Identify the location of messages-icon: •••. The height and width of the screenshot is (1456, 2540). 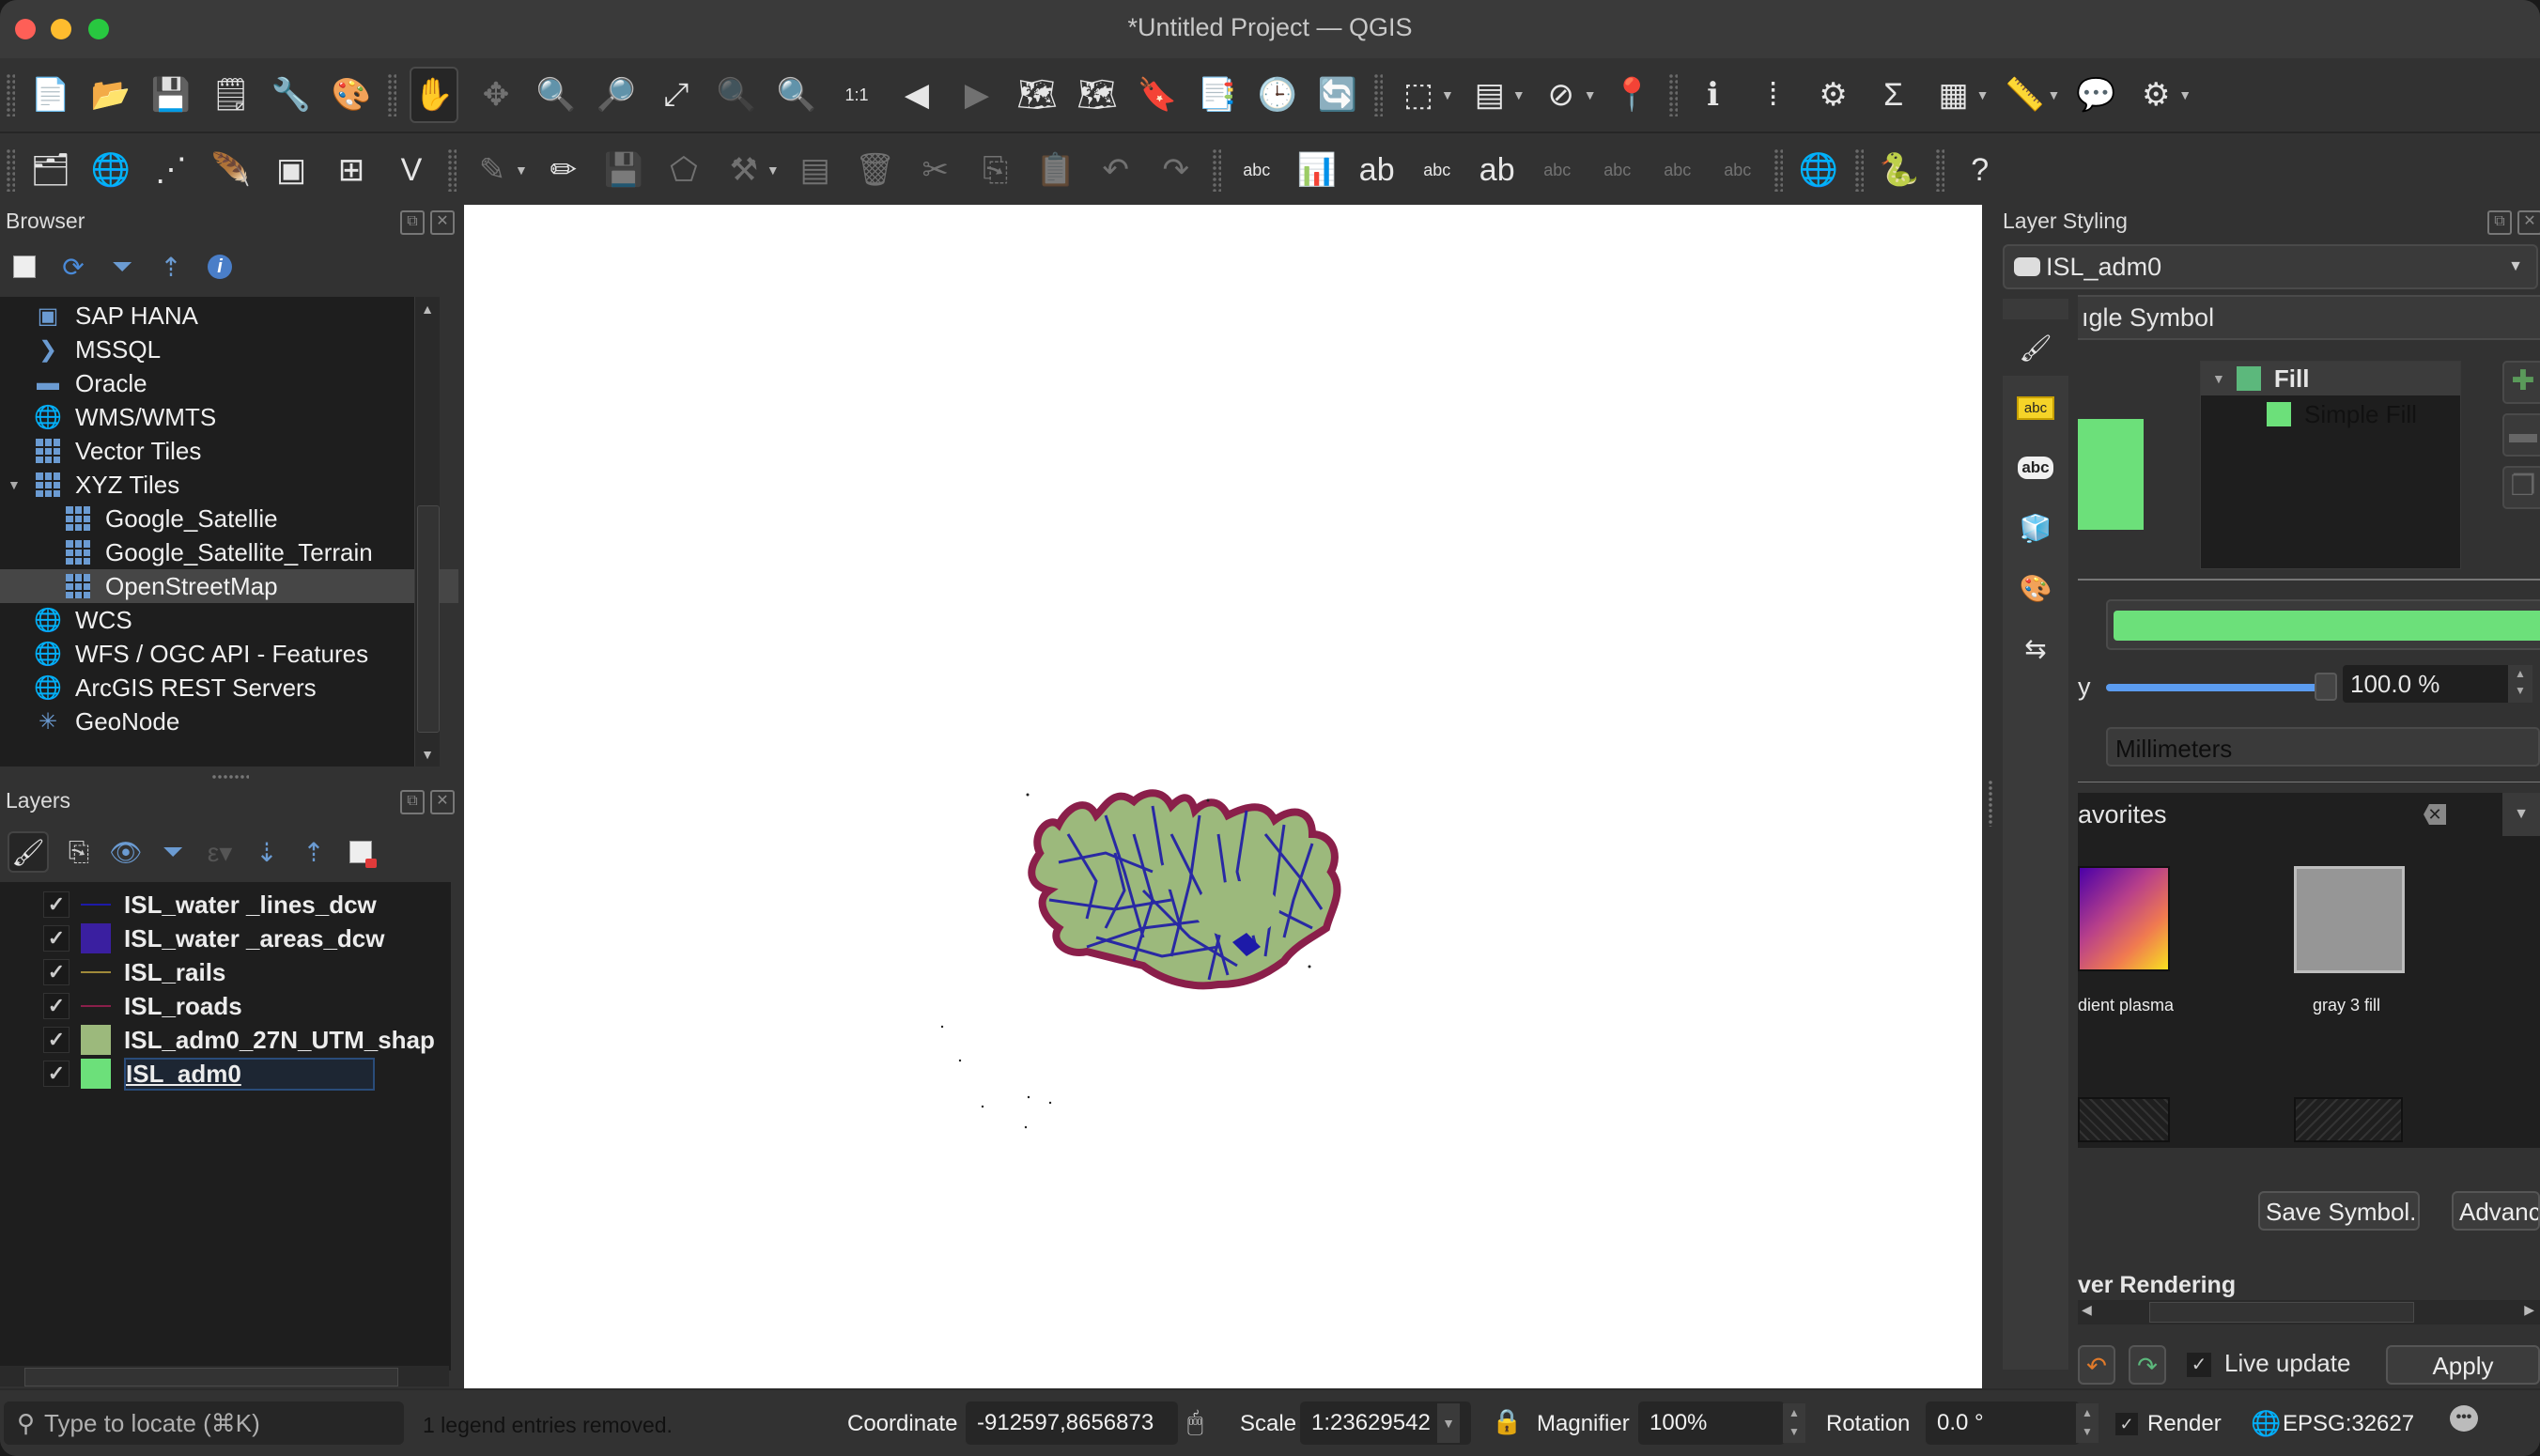
(2464, 1418).